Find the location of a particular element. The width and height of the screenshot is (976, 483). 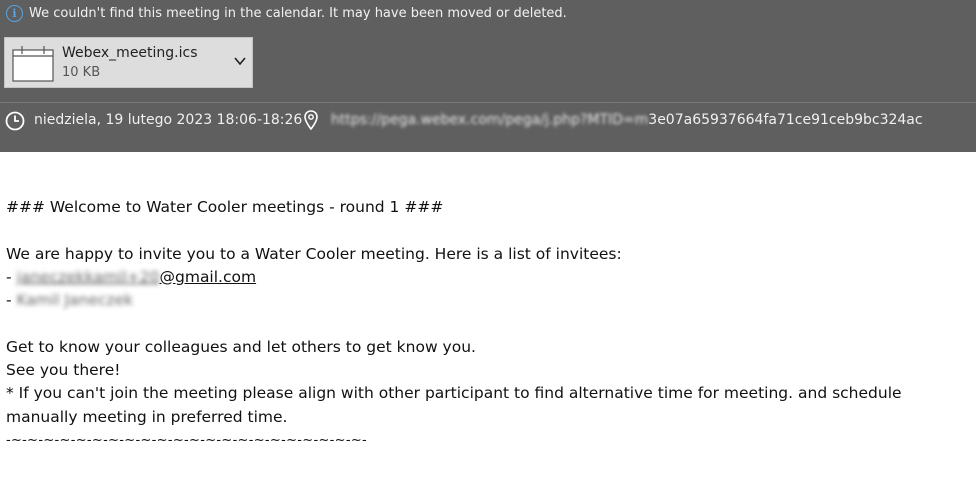

header-divider is located at coordinates (488, 102).